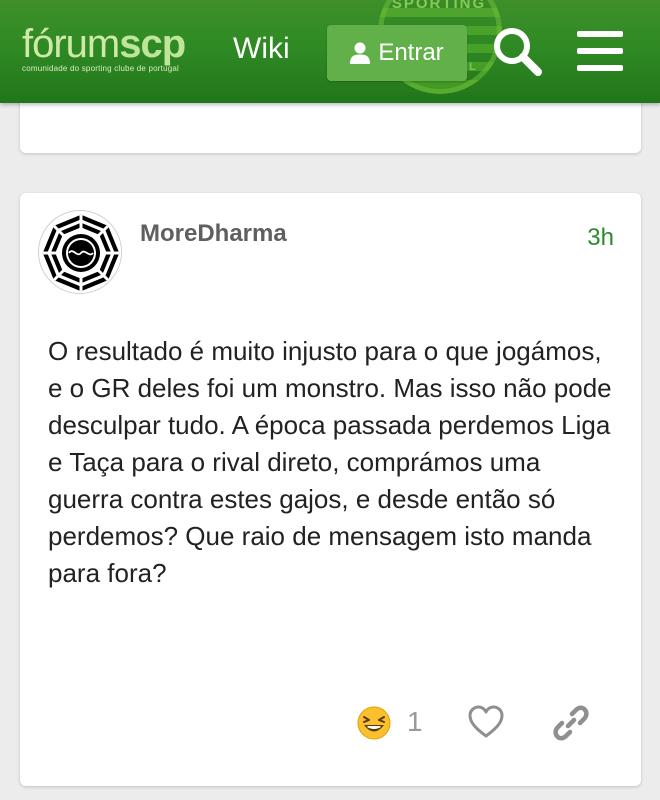  What do you see at coordinates (571, 723) in the screenshot?
I see `link-icon` at bounding box center [571, 723].